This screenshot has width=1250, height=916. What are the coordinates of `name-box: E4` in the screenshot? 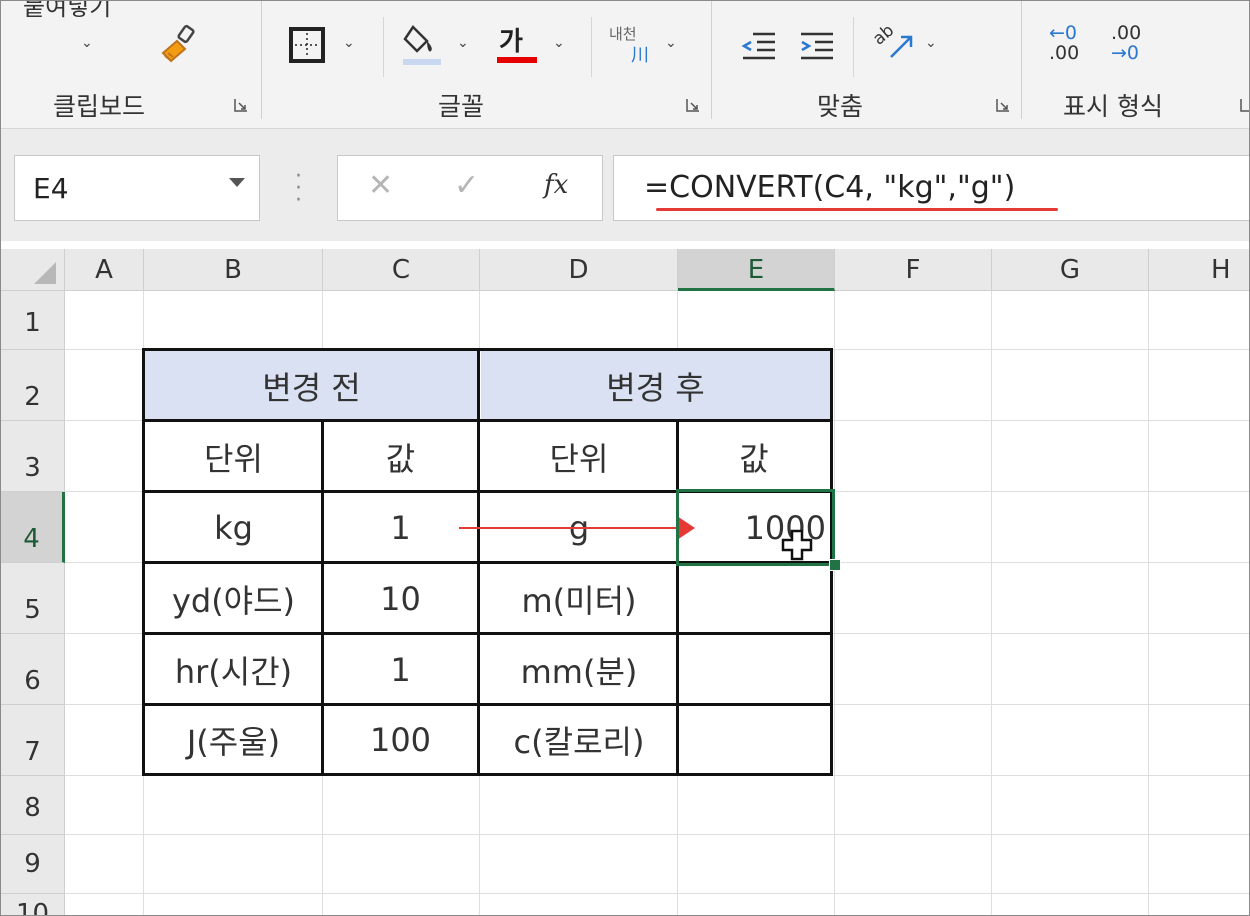 It's located at (137, 188).